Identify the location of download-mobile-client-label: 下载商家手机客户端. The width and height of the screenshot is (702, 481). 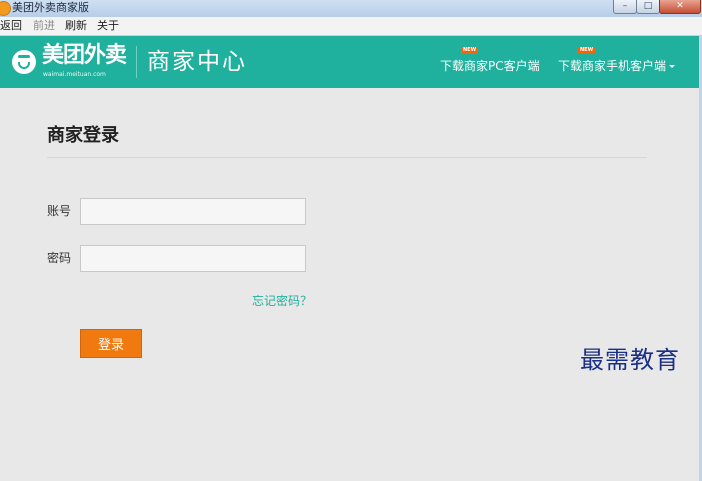
(612, 66).